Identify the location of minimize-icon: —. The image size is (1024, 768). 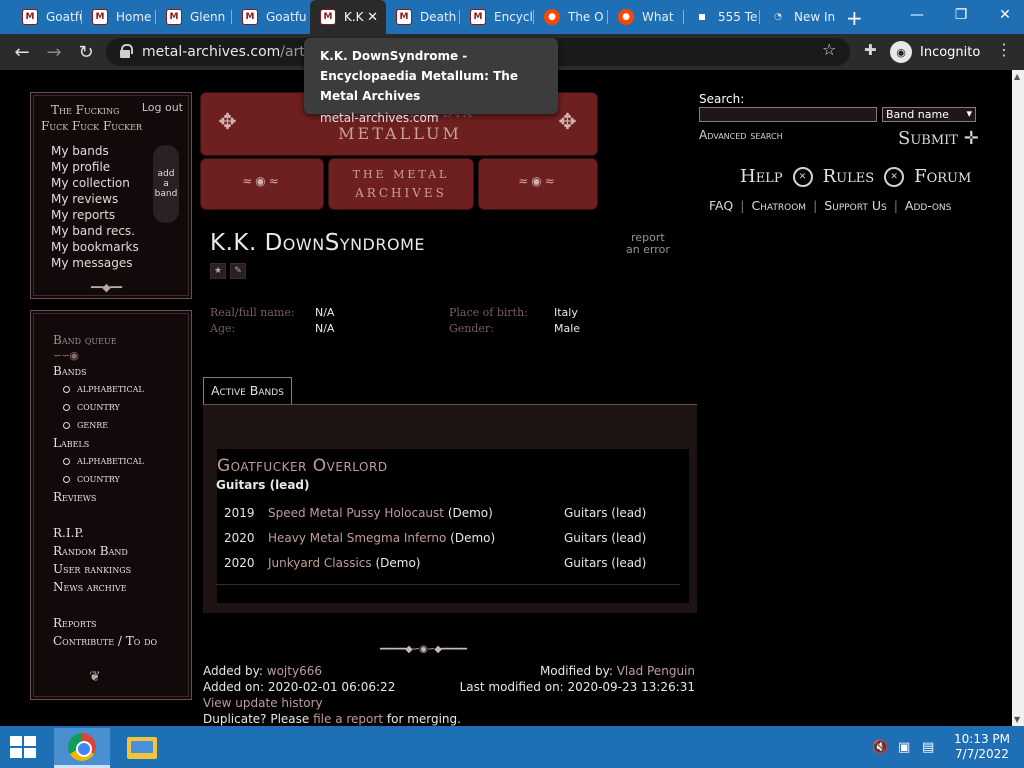
(917, 15).